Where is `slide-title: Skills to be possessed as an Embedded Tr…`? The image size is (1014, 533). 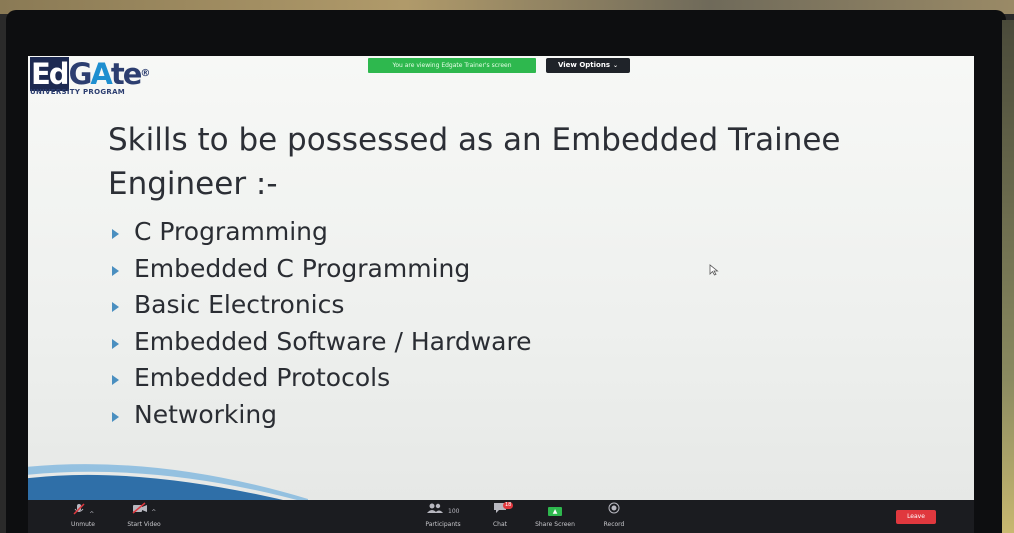 slide-title: Skills to be possessed as an Embedded Tr… is located at coordinates (474, 162).